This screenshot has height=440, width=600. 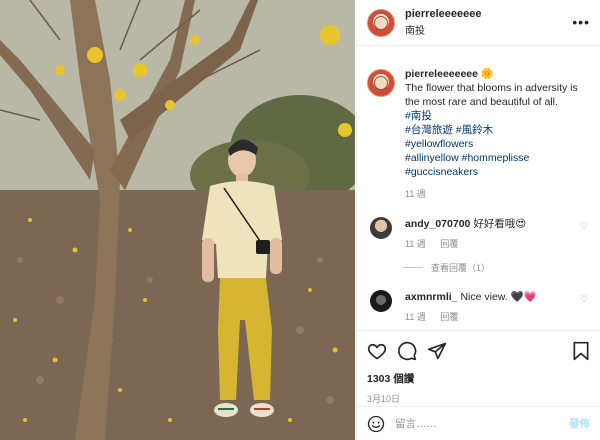 What do you see at coordinates (579, 423) in the screenshot?
I see `post-comment-button: 發佈` at bounding box center [579, 423].